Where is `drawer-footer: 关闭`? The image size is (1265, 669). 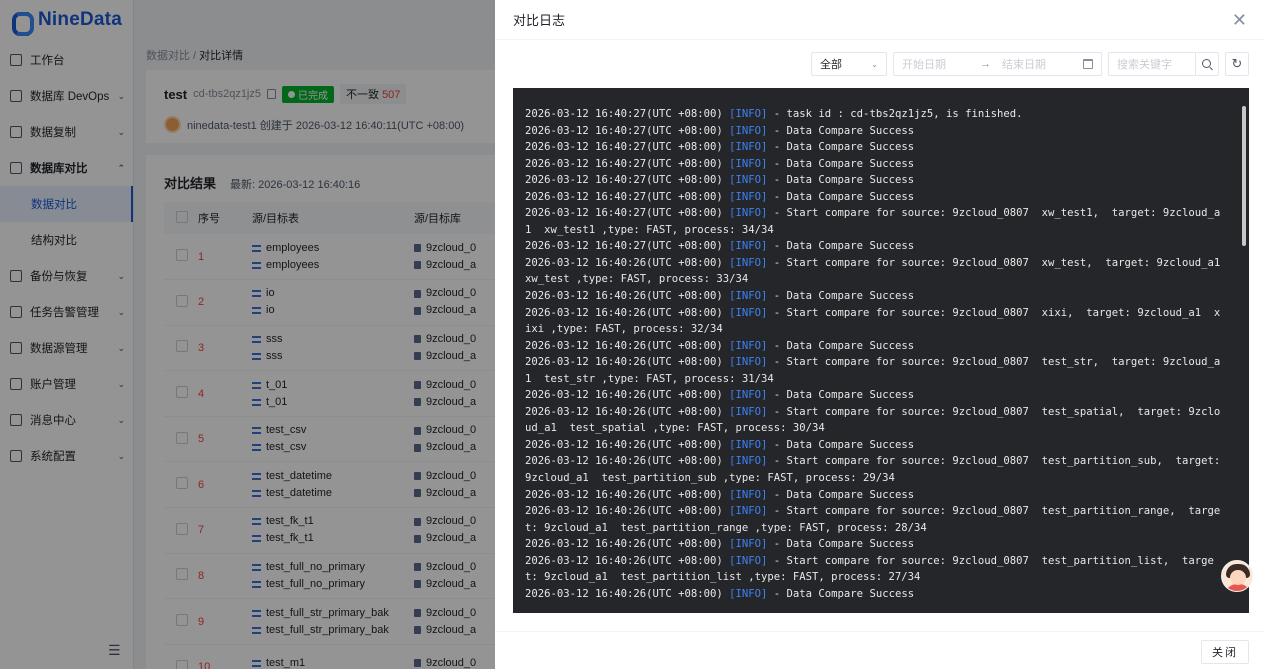 drawer-footer: 关闭 is located at coordinates (880, 650).